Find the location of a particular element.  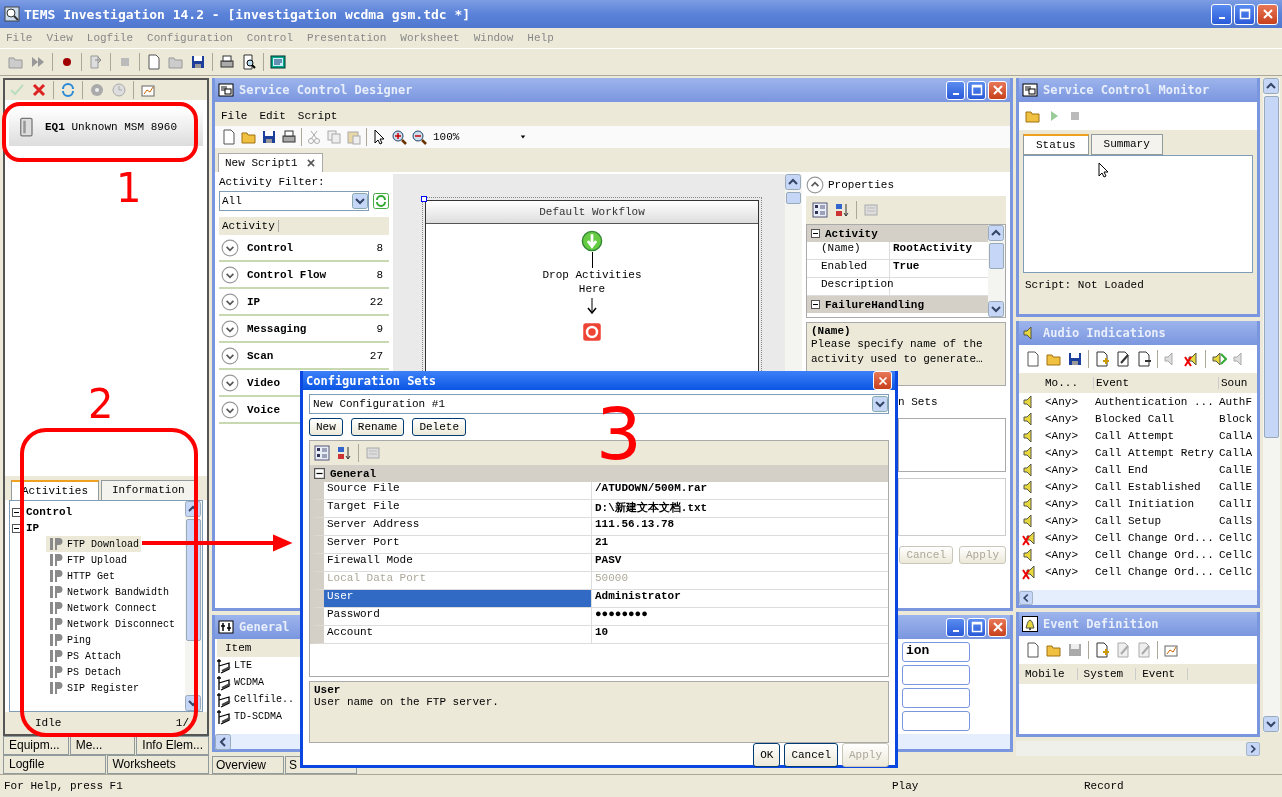

dialog-title: Configuration Sets is located at coordinates (371, 380).